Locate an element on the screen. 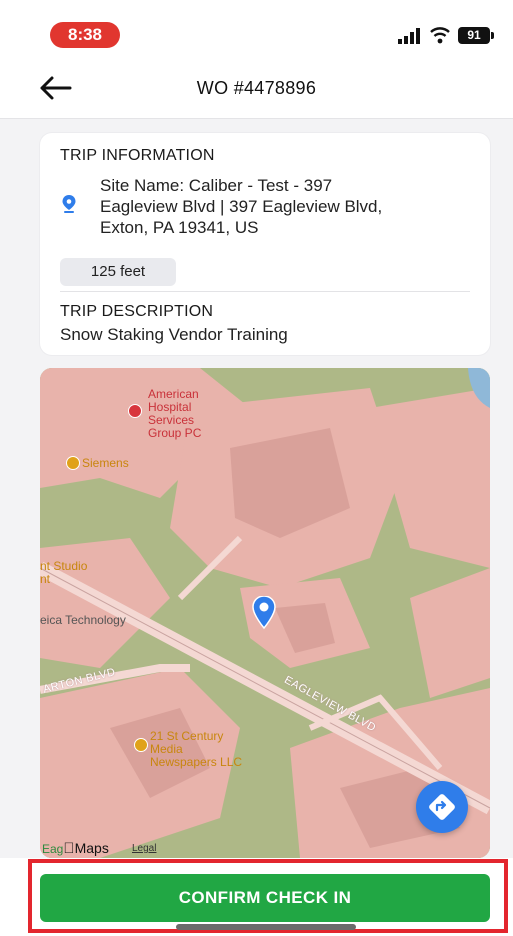 The width and height of the screenshot is (513, 936). top-bar: WO #4478896 is located at coordinates (256, 89).